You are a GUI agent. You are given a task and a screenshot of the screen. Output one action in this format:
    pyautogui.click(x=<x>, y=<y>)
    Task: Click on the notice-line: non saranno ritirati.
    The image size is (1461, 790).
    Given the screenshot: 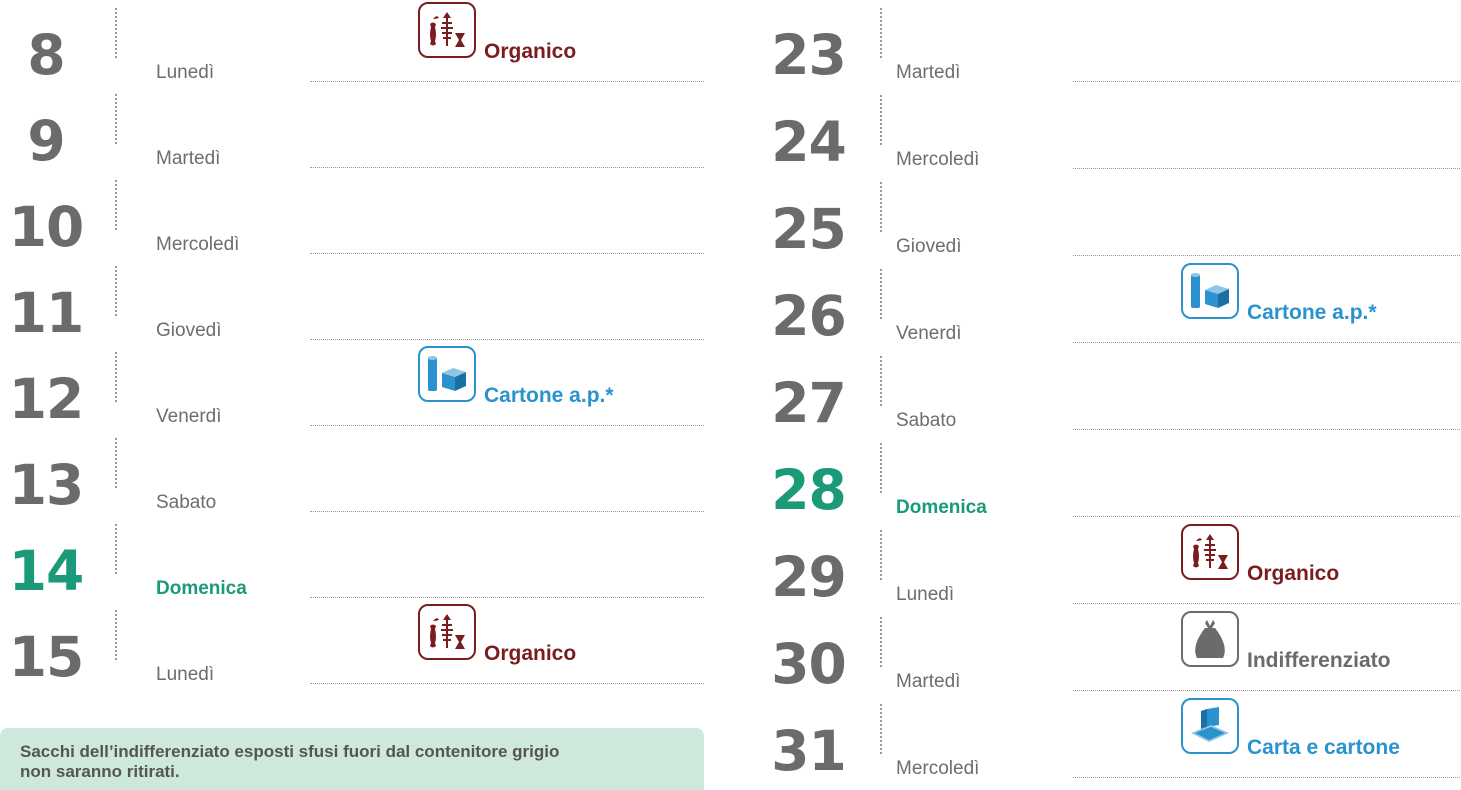 What is the action you would take?
    pyautogui.click(x=100, y=771)
    